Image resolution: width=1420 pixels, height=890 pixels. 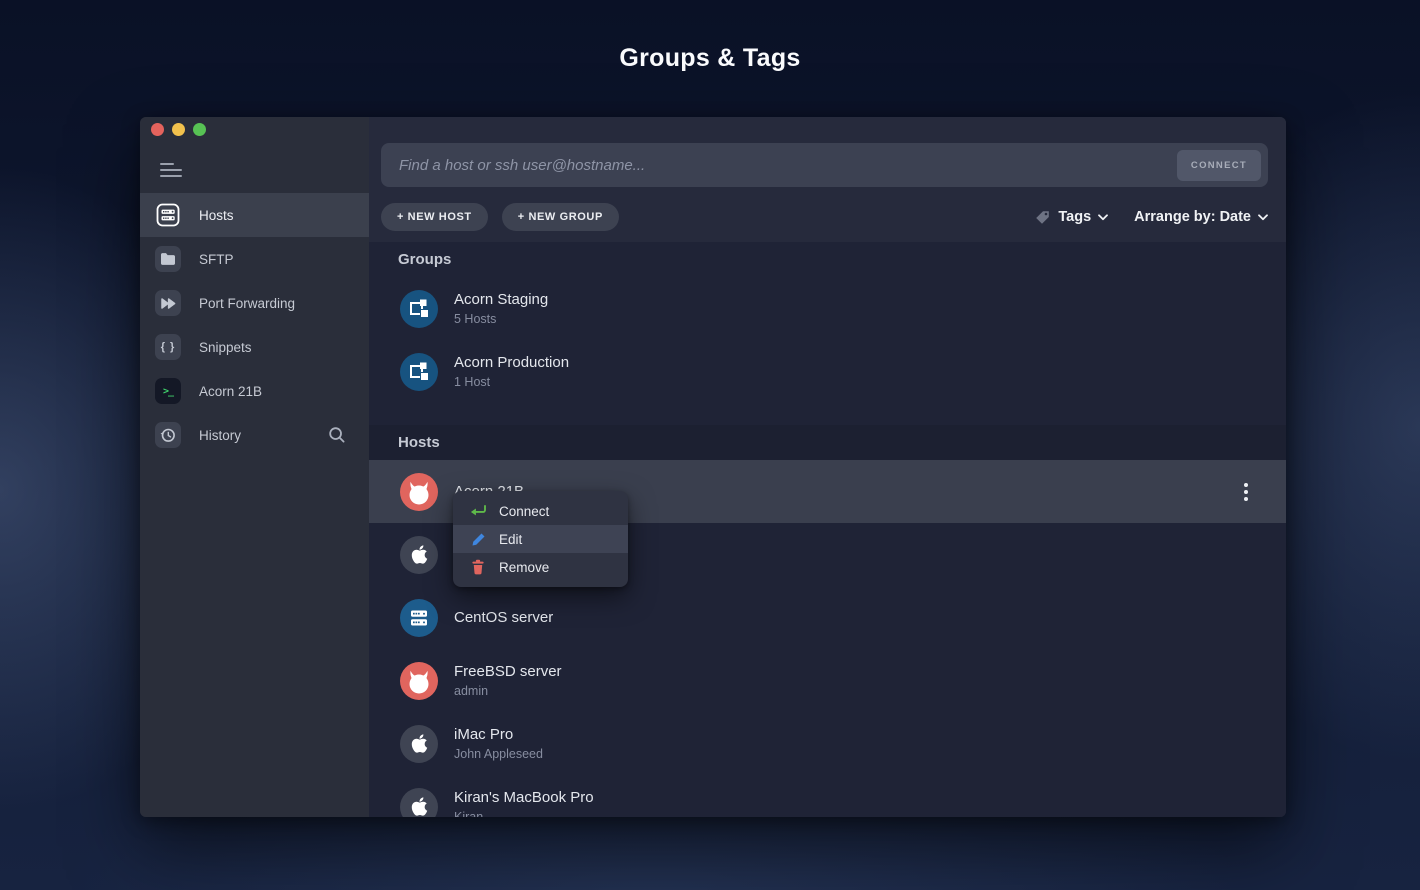 I want to click on traffic-lights, so click(x=254, y=126).